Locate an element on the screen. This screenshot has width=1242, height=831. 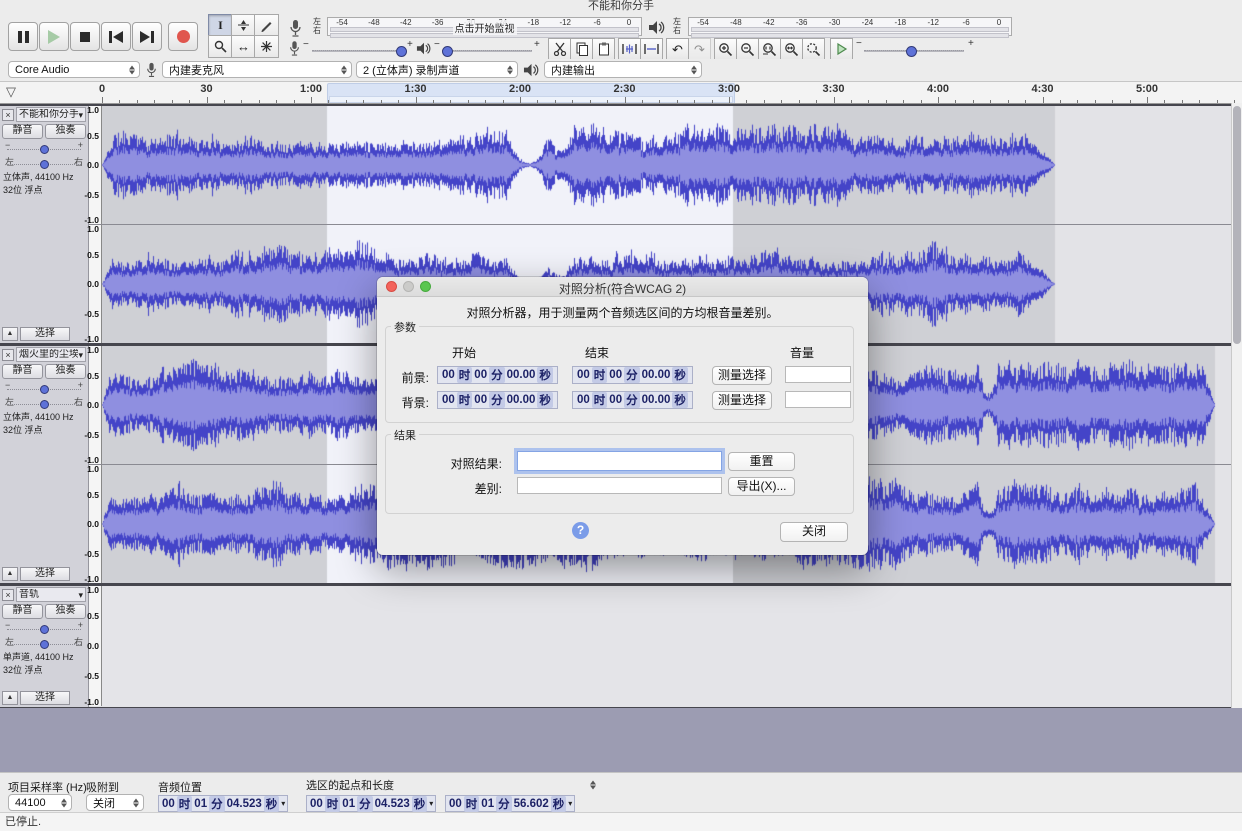
zoom-in-button is located at coordinates (725, 49).